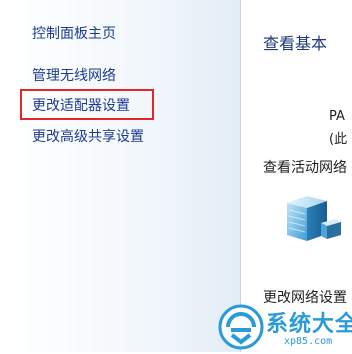 The image size is (352, 354). Describe the element at coordinates (295, 43) in the screenshot. I see `page-title: 查看基本` at that location.